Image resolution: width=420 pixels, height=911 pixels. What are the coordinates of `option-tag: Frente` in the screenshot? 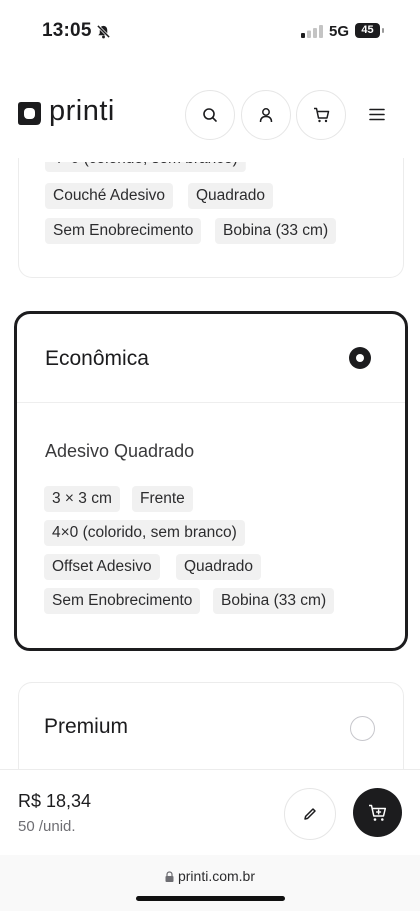 It's located at (162, 499).